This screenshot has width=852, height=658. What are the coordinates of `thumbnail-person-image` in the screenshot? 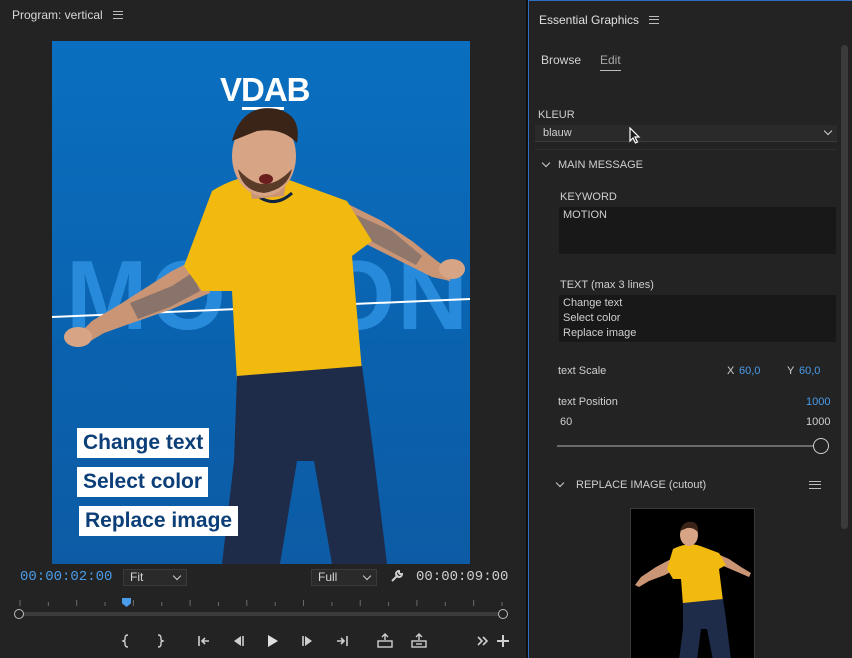 It's located at (693, 589).